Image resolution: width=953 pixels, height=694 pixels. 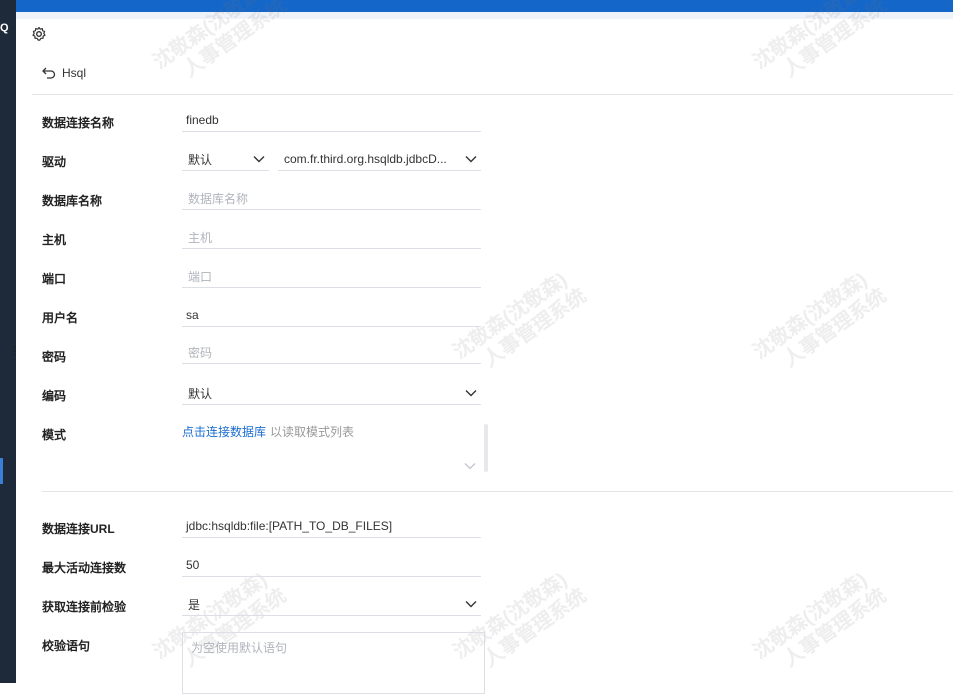 I want to click on validate-before-select: 是, so click(x=331, y=604).